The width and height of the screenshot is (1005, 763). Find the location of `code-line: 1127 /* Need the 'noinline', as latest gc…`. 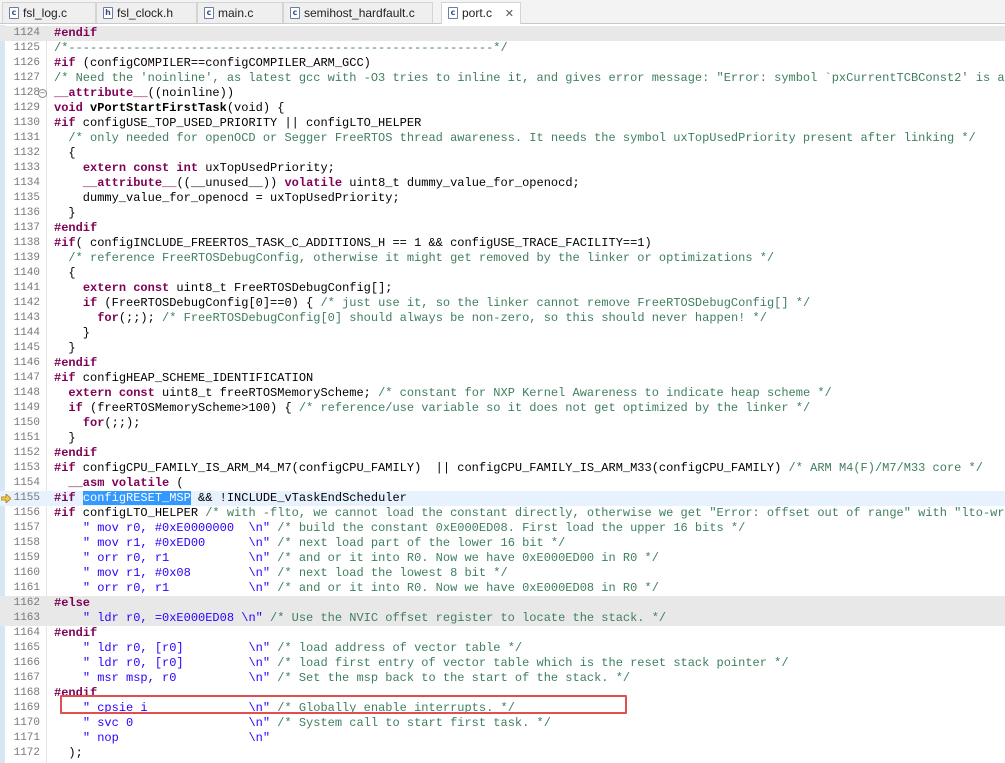

code-line: 1127 /* Need the 'noinline', as latest gc… is located at coordinates (502, 78).